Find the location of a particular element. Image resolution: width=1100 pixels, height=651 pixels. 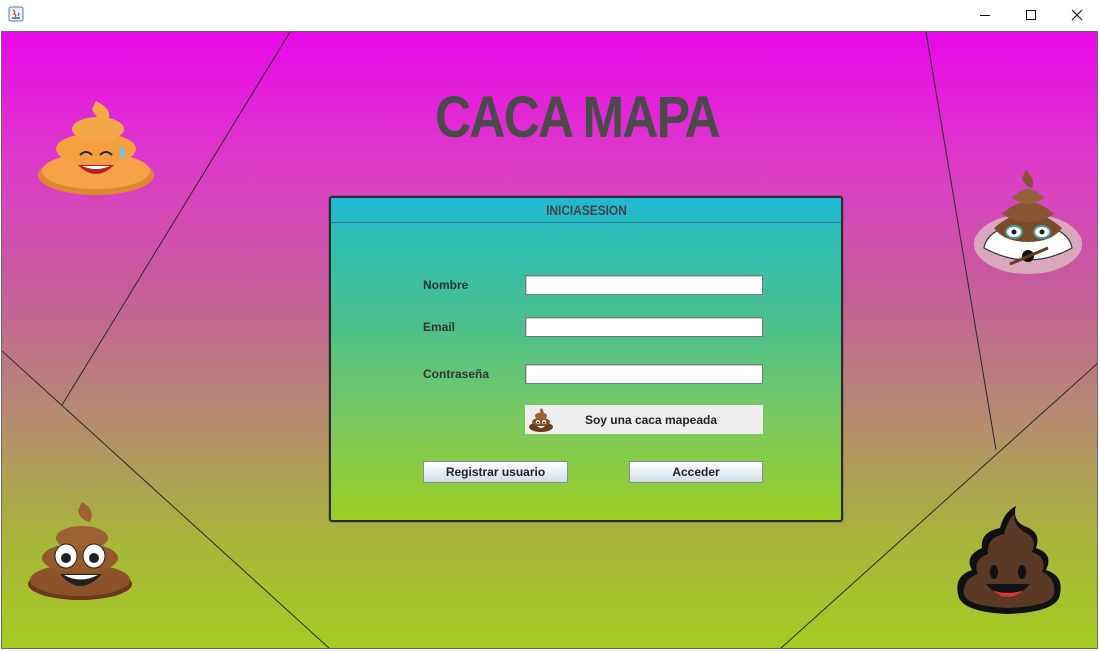

name-label: Nombre is located at coordinates (446, 285).